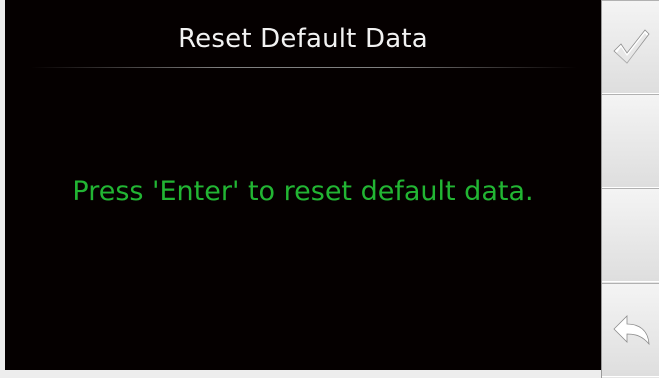 The width and height of the screenshot is (659, 378). I want to click on dialog-message: Press 'Enter' to reset default data., so click(303, 191).